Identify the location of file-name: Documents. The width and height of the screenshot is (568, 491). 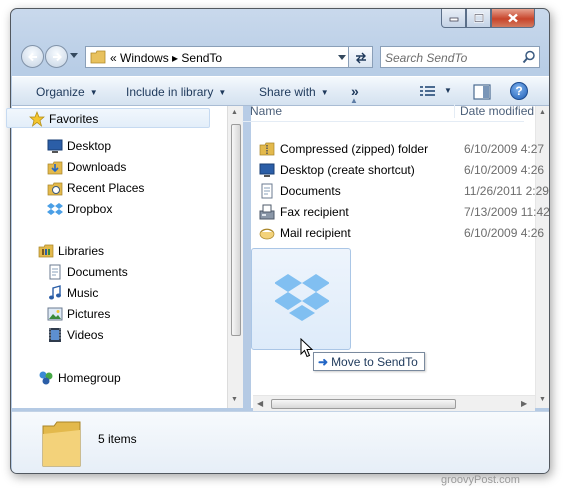
(310, 191).